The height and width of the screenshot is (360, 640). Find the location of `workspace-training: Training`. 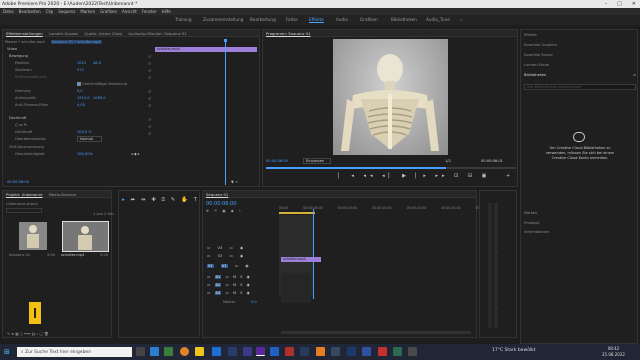

workspace-training: Training is located at coordinates (183, 19).